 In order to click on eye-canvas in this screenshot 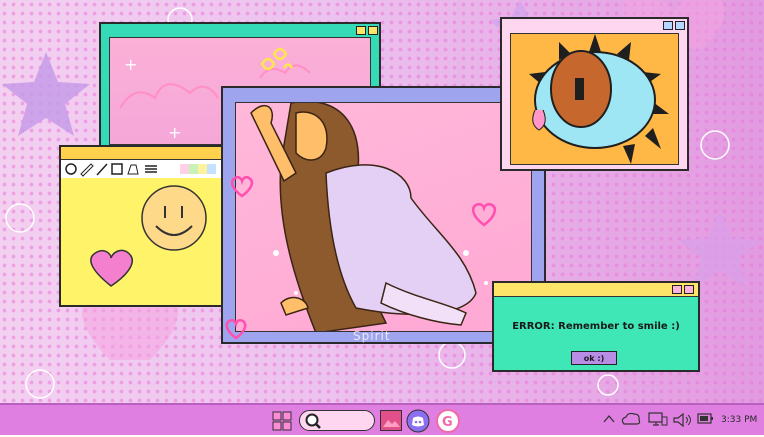, I will do `click(594, 99)`.